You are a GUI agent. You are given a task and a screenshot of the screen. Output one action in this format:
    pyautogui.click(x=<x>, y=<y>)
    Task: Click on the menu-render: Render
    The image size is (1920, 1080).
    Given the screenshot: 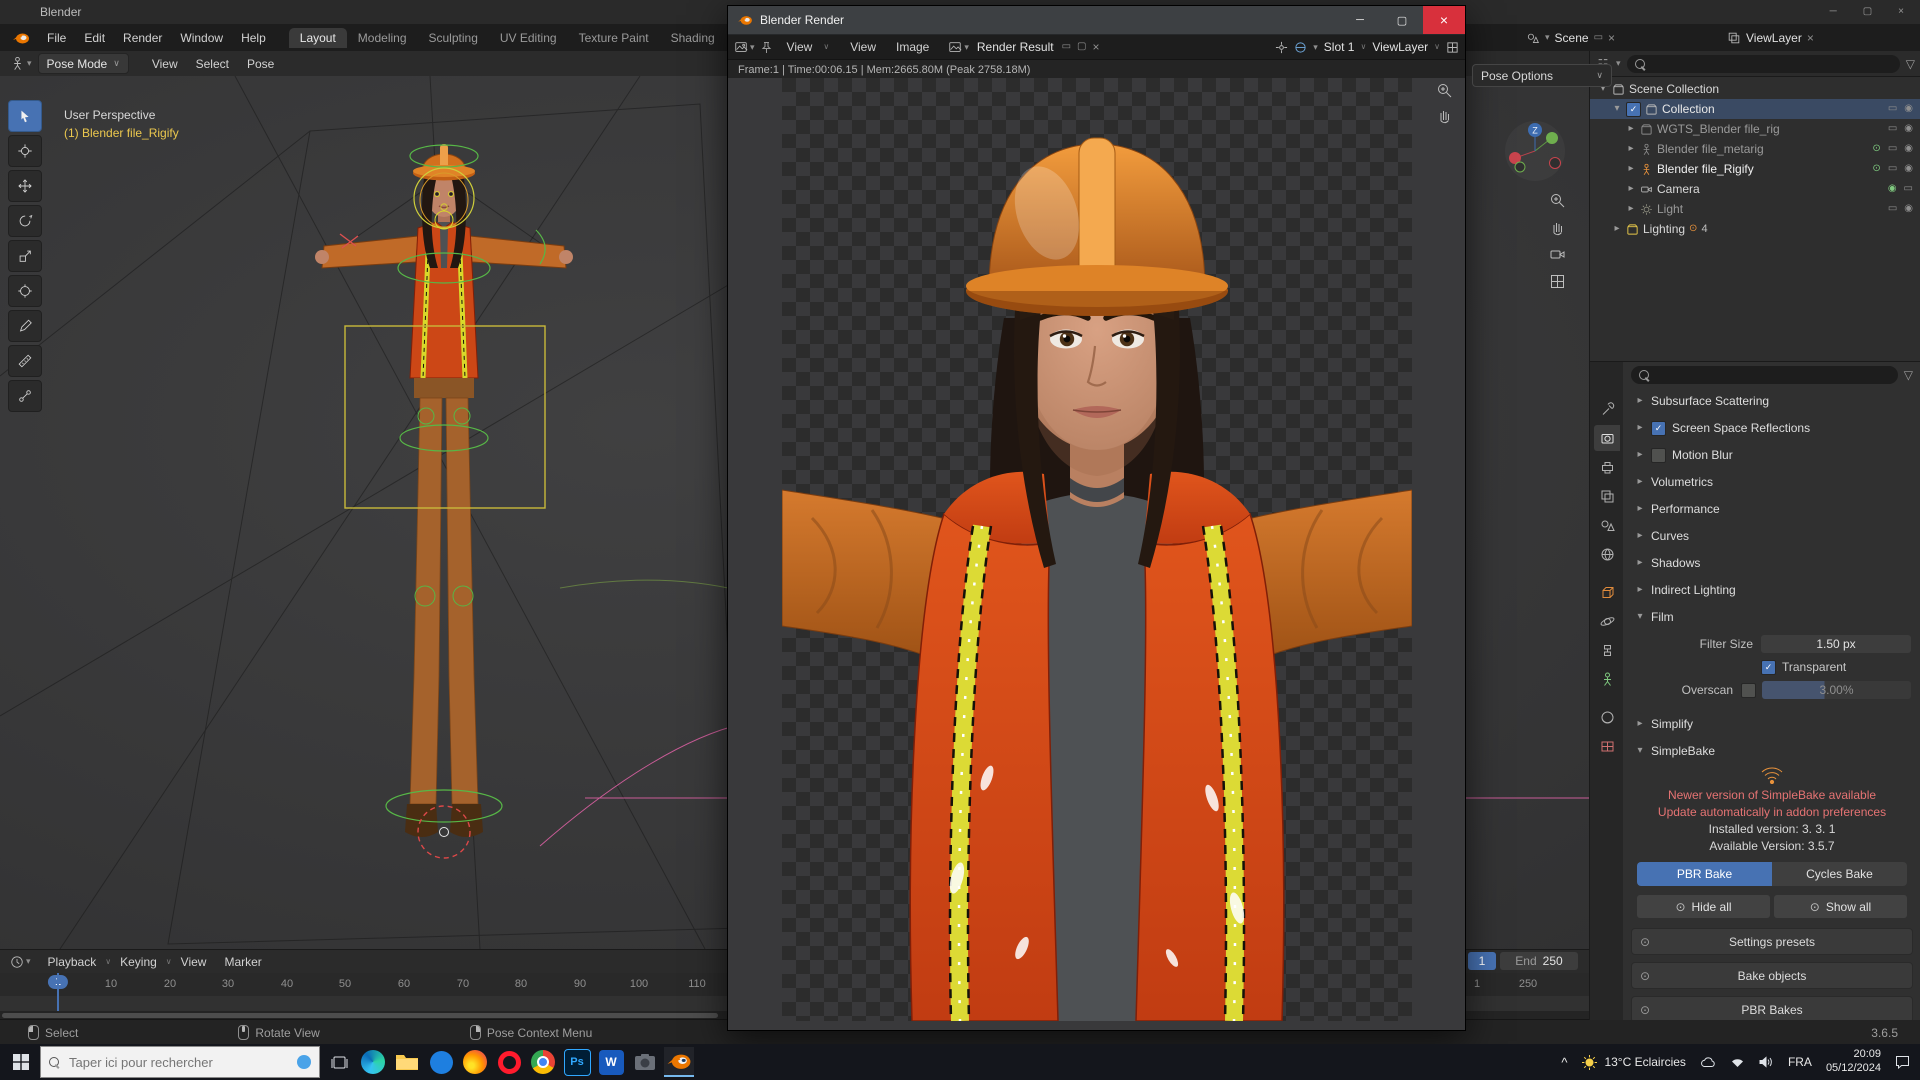 What is the action you would take?
    pyautogui.click(x=142, y=38)
    